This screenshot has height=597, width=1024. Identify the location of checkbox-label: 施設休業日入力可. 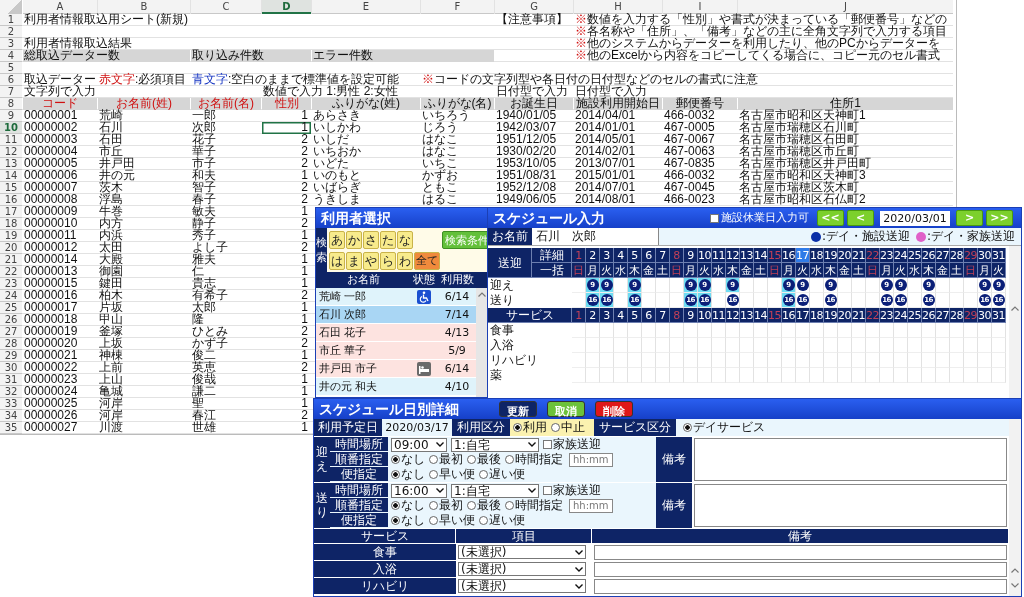
(765, 218).